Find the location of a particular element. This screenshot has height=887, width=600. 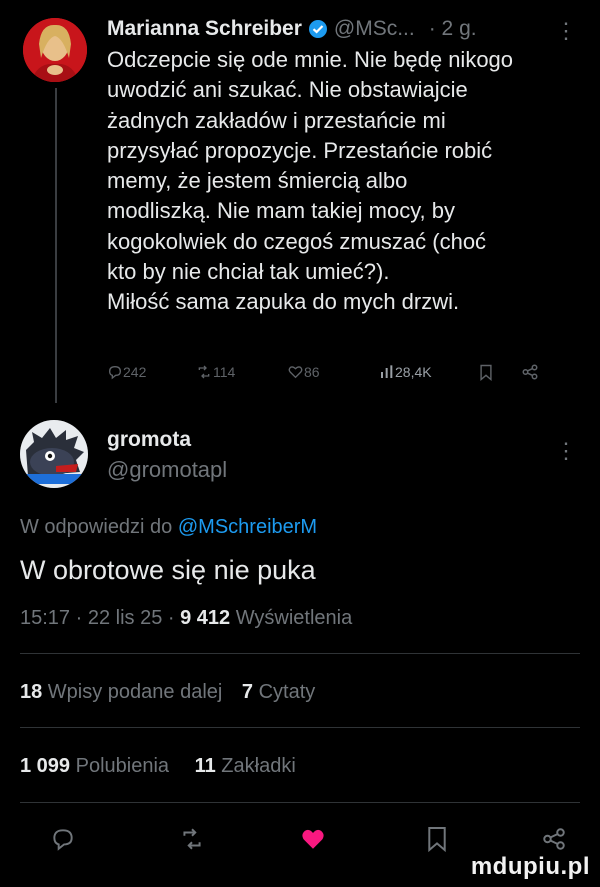

repost-button: 114 is located at coordinates (241, 372).